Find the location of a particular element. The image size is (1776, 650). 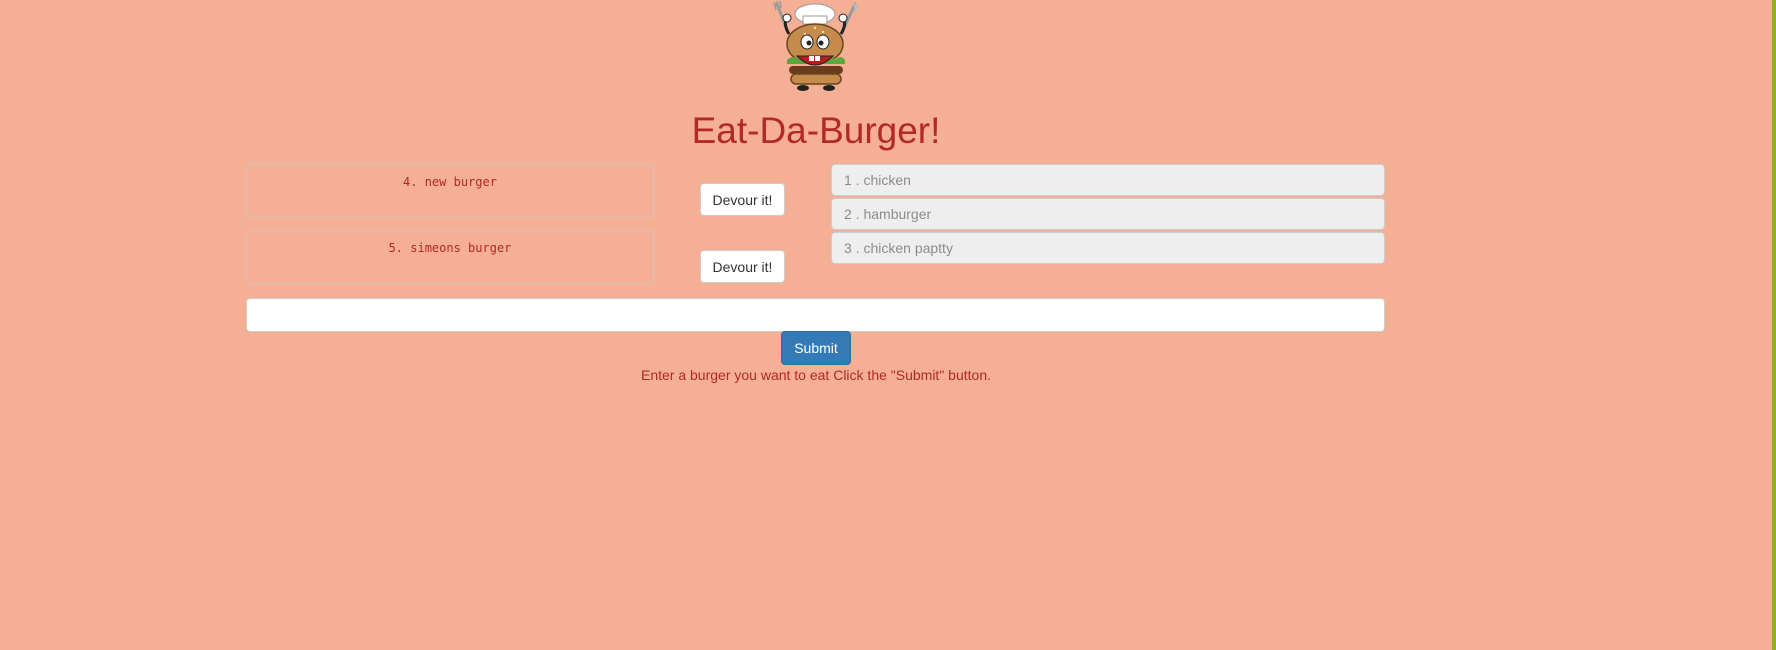

burger-chef-icon is located at coordinates (816, 45).